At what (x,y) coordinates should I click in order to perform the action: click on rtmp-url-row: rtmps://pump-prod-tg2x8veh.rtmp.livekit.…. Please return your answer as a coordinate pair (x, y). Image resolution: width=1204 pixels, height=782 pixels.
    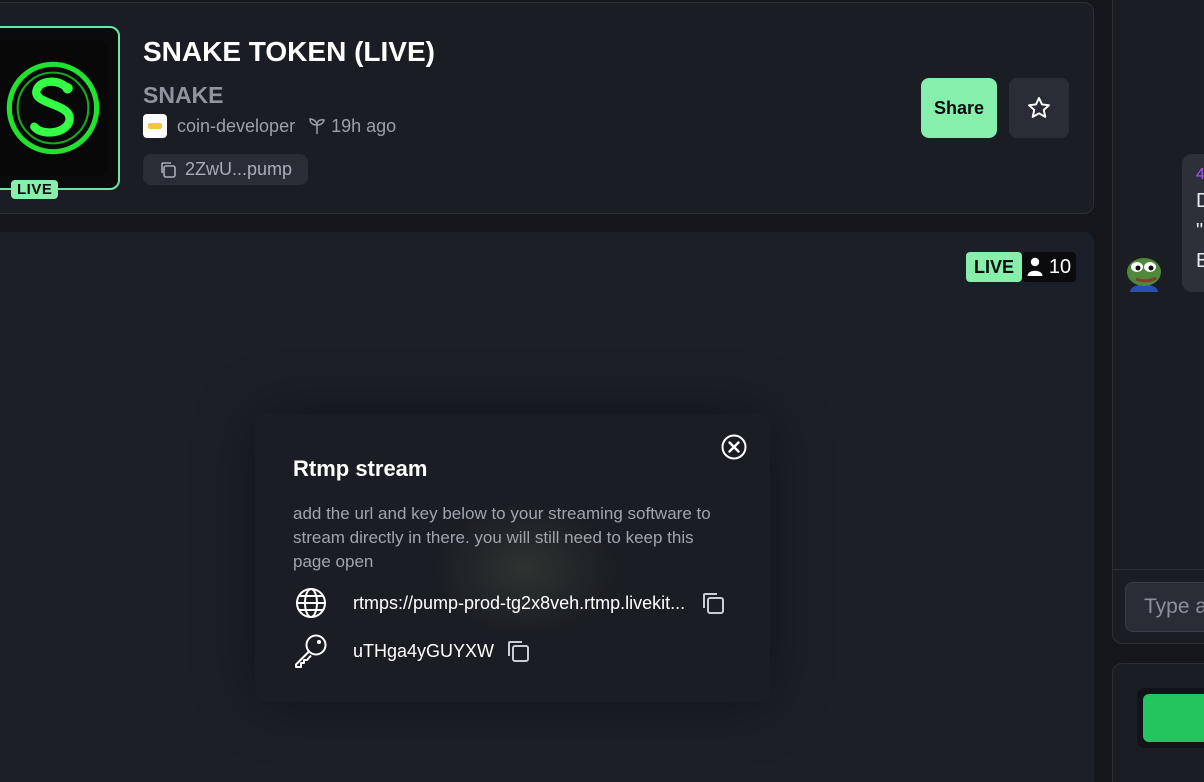
    Looking at the image, I should click on (510, 603).